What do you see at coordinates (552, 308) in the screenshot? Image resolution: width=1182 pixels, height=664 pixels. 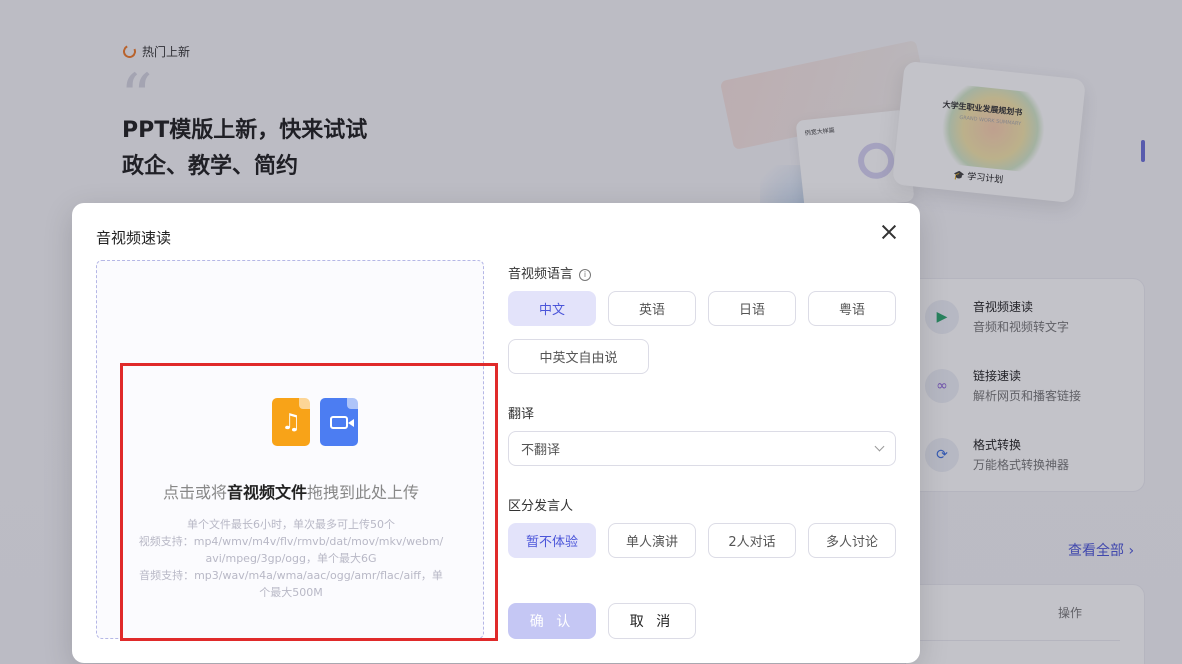 I see `lang-option-zh: 中文` at bounding box center [552, 308].